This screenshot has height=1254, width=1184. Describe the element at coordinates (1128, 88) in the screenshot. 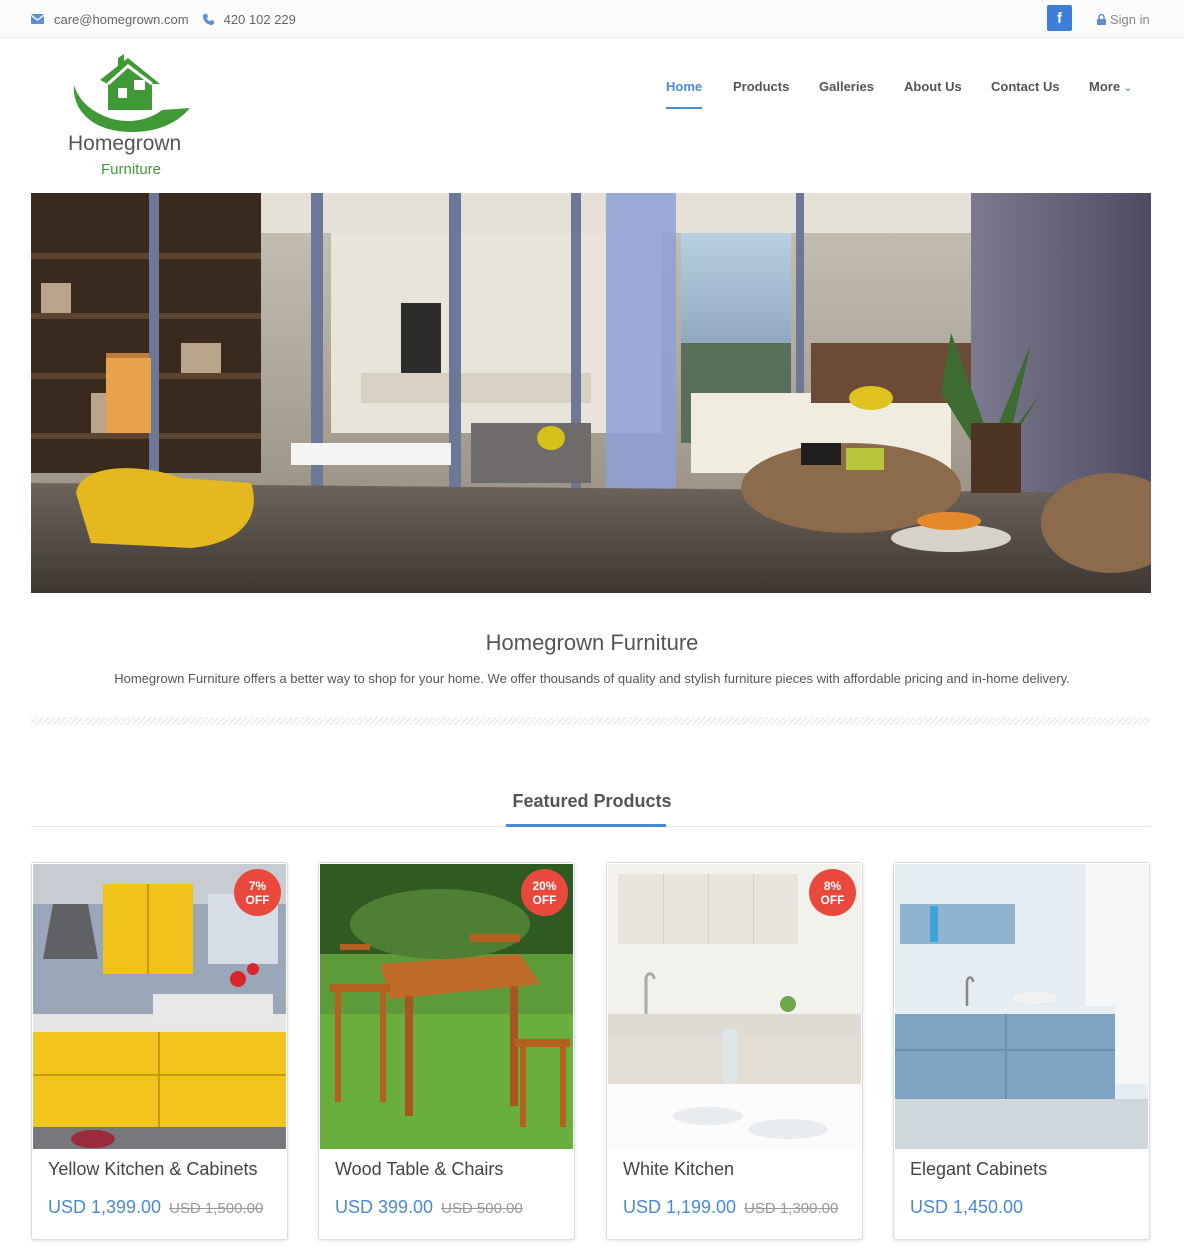

I see `chevron-down-icon: ⌄` at that location.